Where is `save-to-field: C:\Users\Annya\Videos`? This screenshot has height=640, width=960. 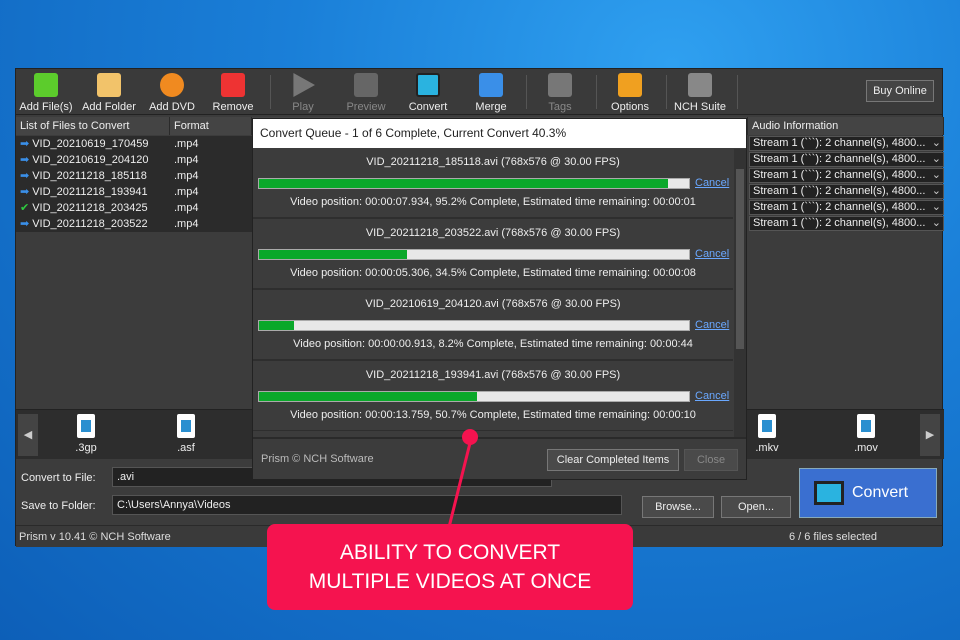 save-to-field: C:\Users\Annya\Videos is located at coordinates (367, 505).